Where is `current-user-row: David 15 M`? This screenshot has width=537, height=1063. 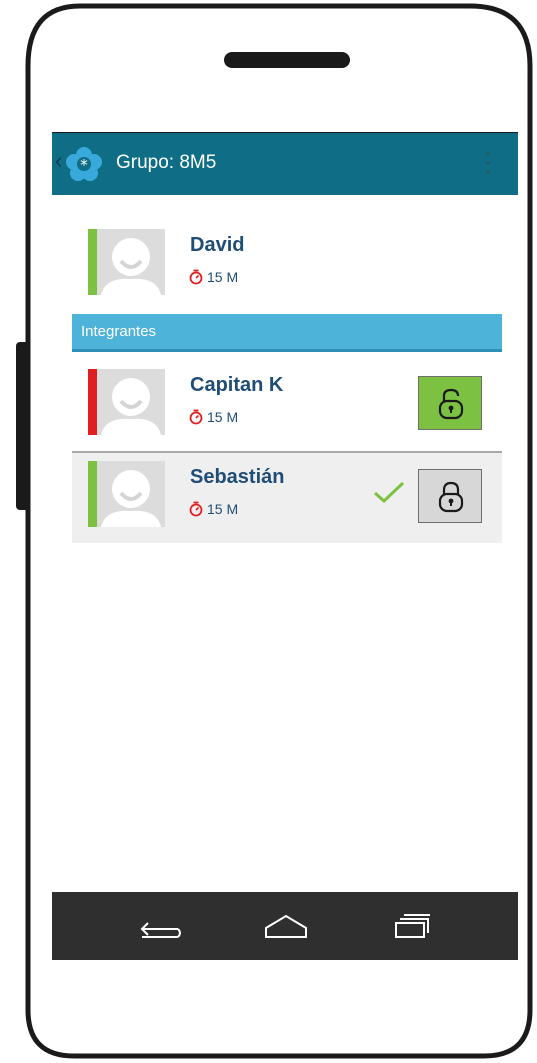 current-user-row: David 15 M is located at coordinates (287, 266).